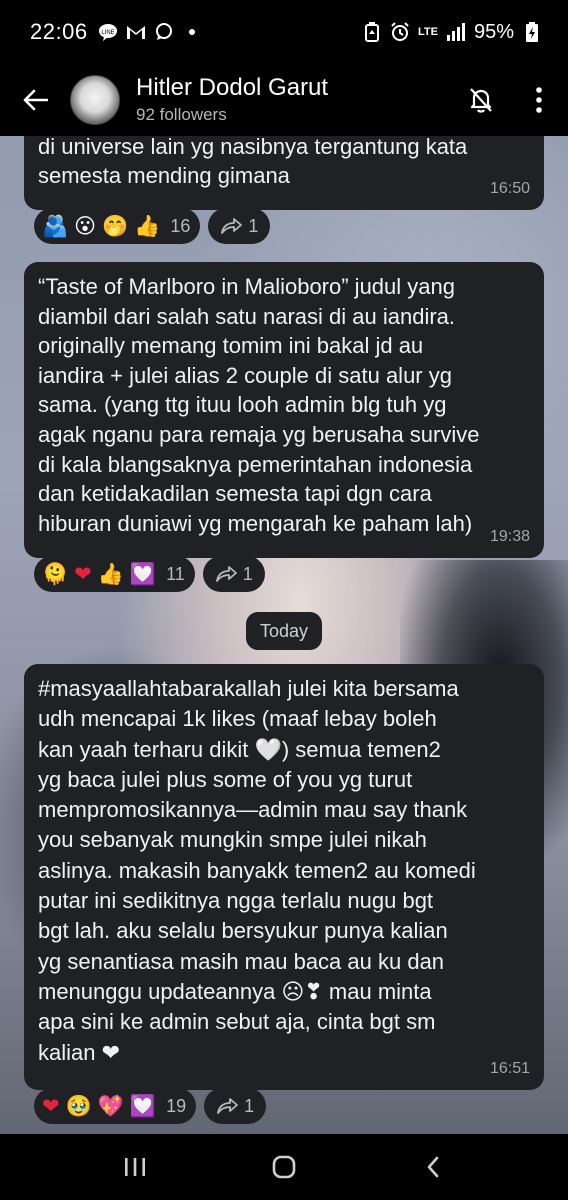 This screenshot has width=568, height=1200. I want to click on message-line: kalian ❤, so click(79, 1052).